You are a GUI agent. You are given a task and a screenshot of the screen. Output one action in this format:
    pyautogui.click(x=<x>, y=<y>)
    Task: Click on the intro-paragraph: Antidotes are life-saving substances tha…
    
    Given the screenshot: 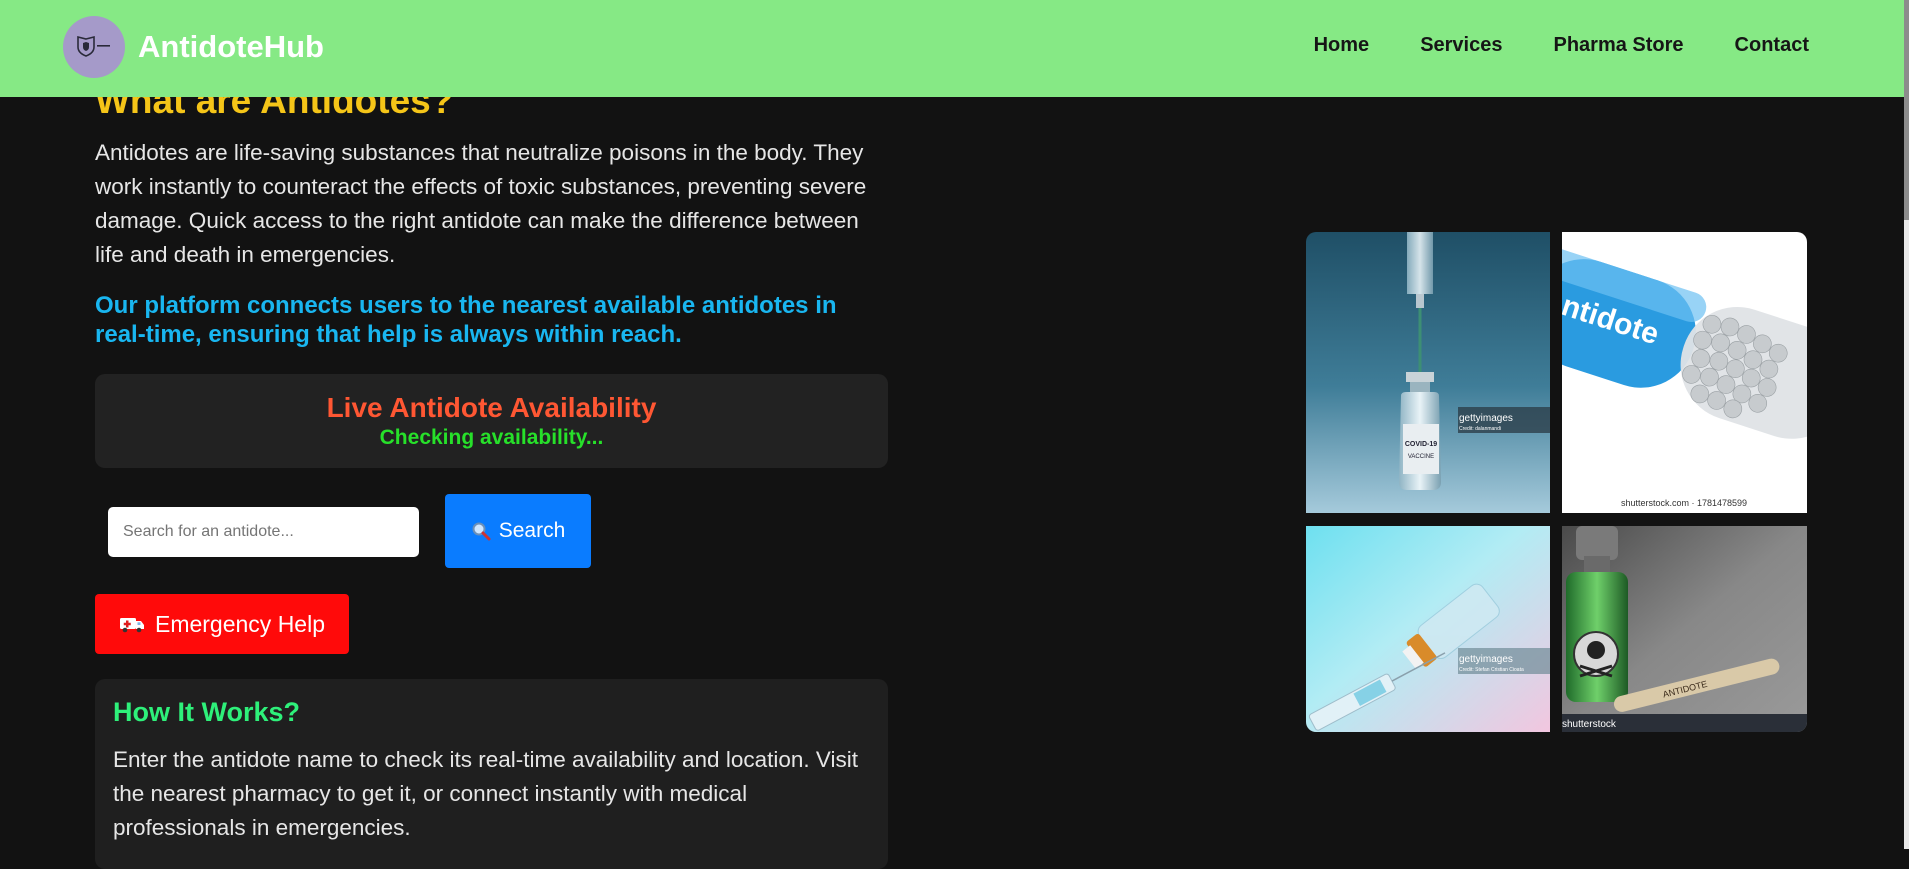 What is the action you would take?
    pyautogui.click(x=481, y=203)
    